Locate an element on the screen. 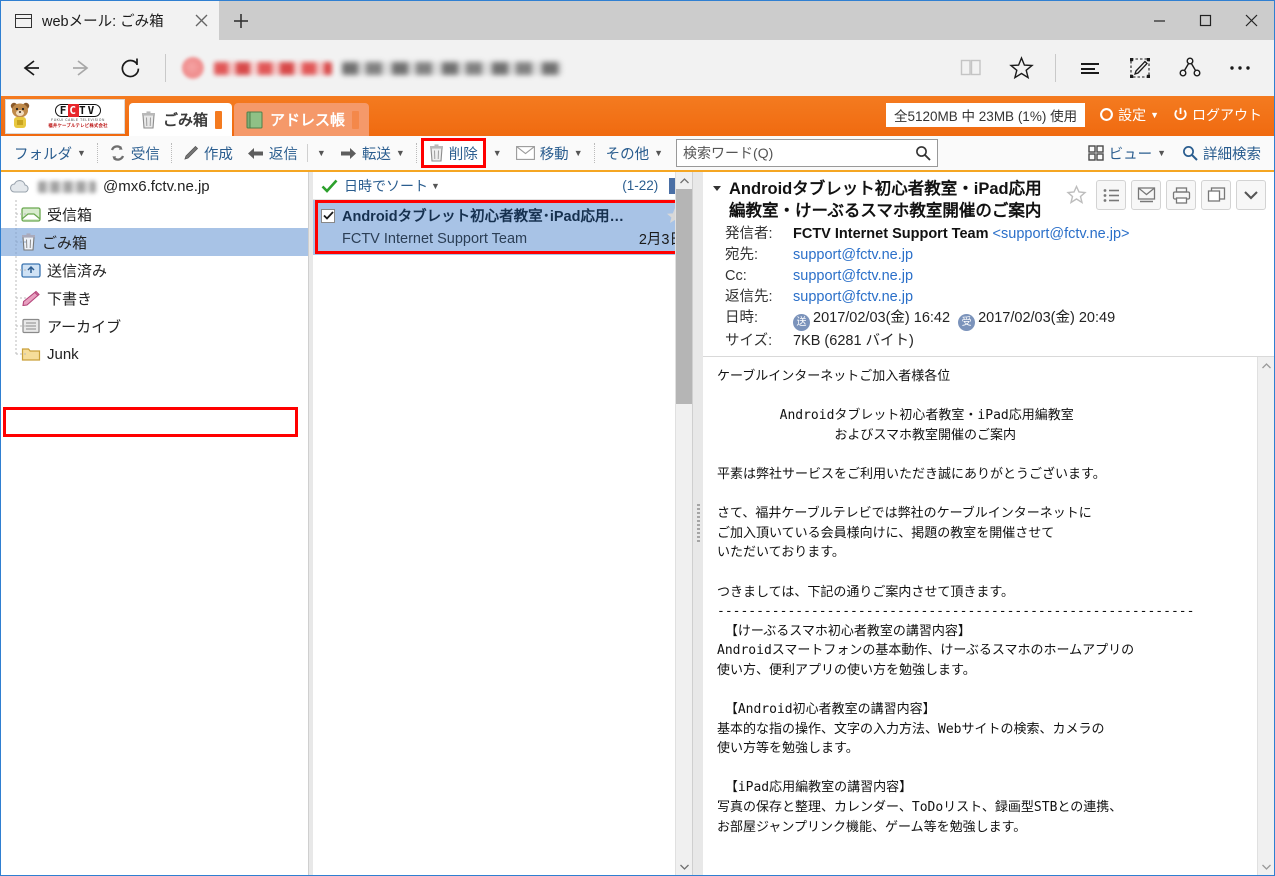 Image resolution: width=1275 pixels, height=876 pixels. folder-menu-button: フォルダ ▼ is located at coordinates (50, 153).